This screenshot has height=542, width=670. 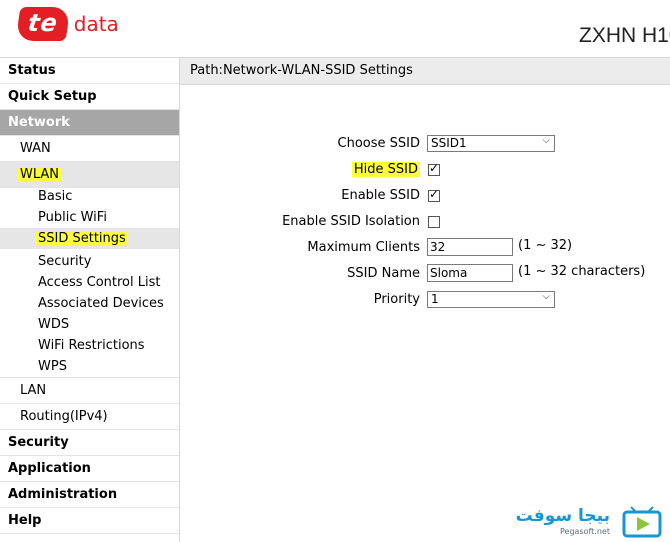 I want to click on nav-wlan-security: Security, so click(x=89, y=261).